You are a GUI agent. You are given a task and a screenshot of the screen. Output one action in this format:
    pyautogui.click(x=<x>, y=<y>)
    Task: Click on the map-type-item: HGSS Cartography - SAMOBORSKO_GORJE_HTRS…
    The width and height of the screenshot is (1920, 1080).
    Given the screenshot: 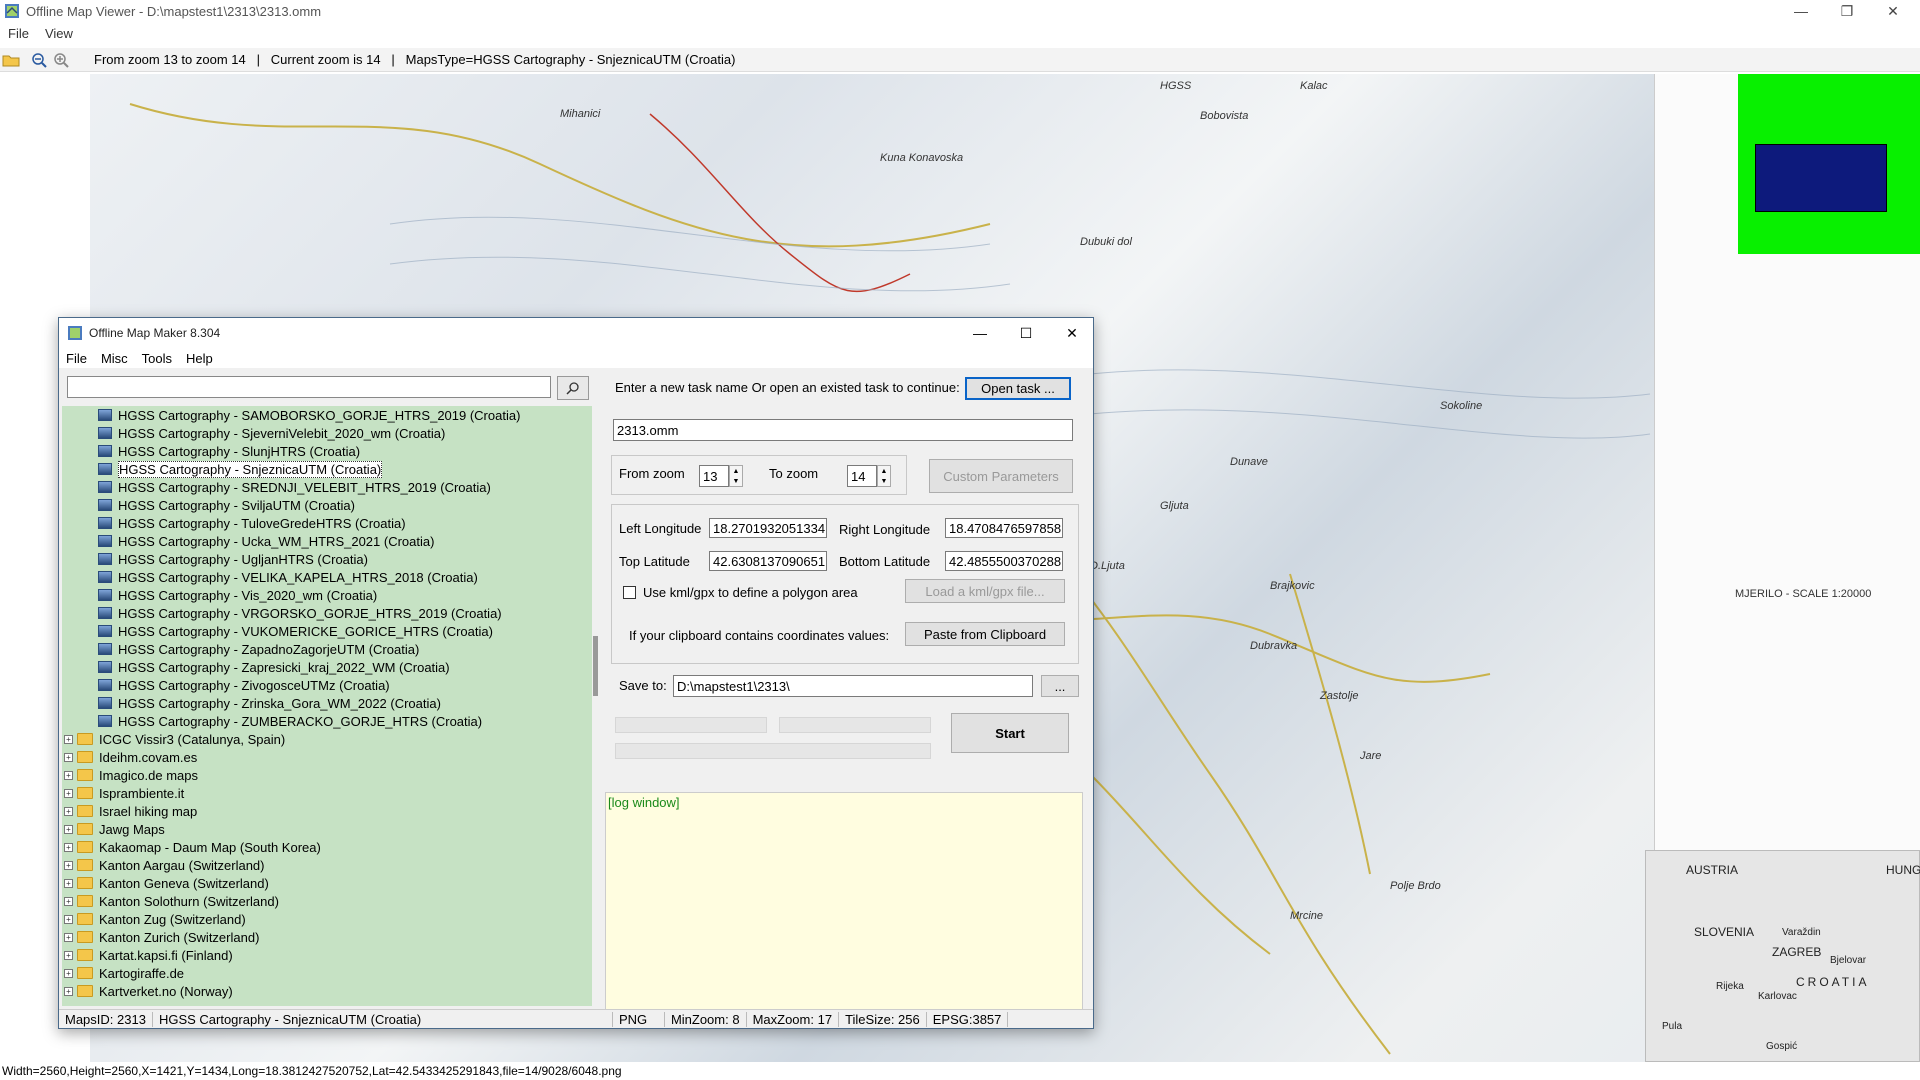 What is the action you would take?
    pyautogui.click(x=309, y=415)
    